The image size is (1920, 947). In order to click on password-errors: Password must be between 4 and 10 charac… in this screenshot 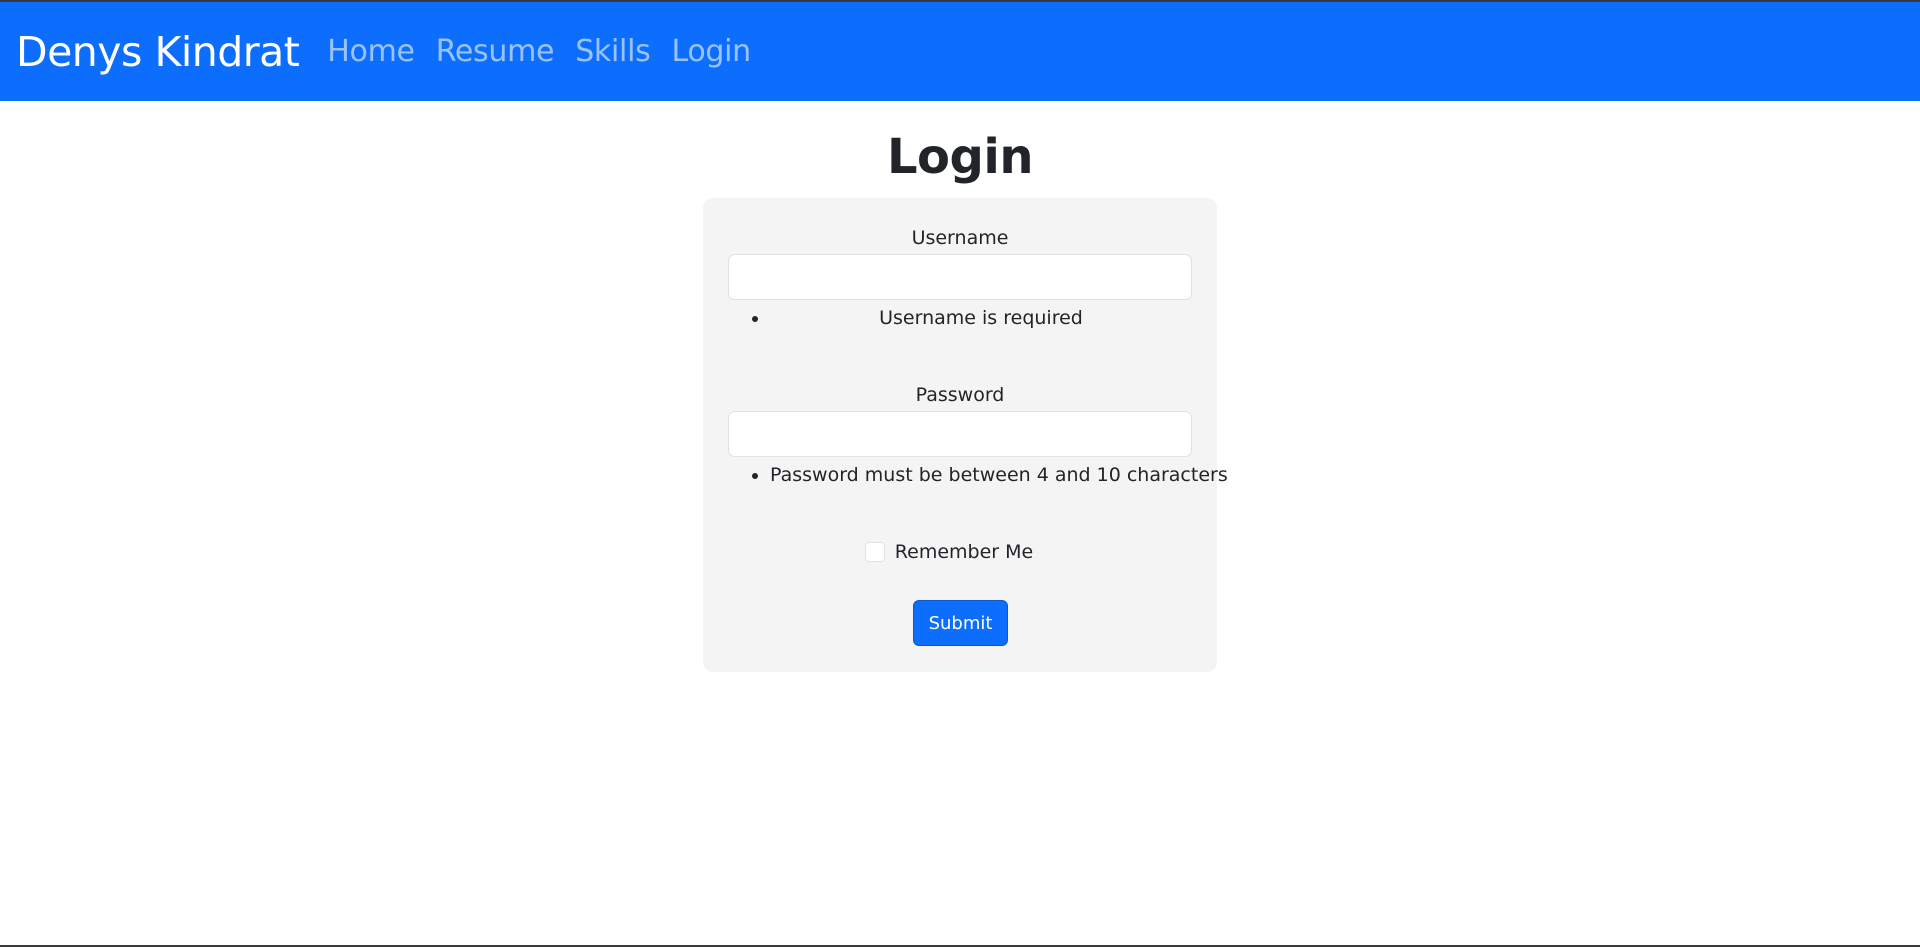, I will do `click(978, 475)`.